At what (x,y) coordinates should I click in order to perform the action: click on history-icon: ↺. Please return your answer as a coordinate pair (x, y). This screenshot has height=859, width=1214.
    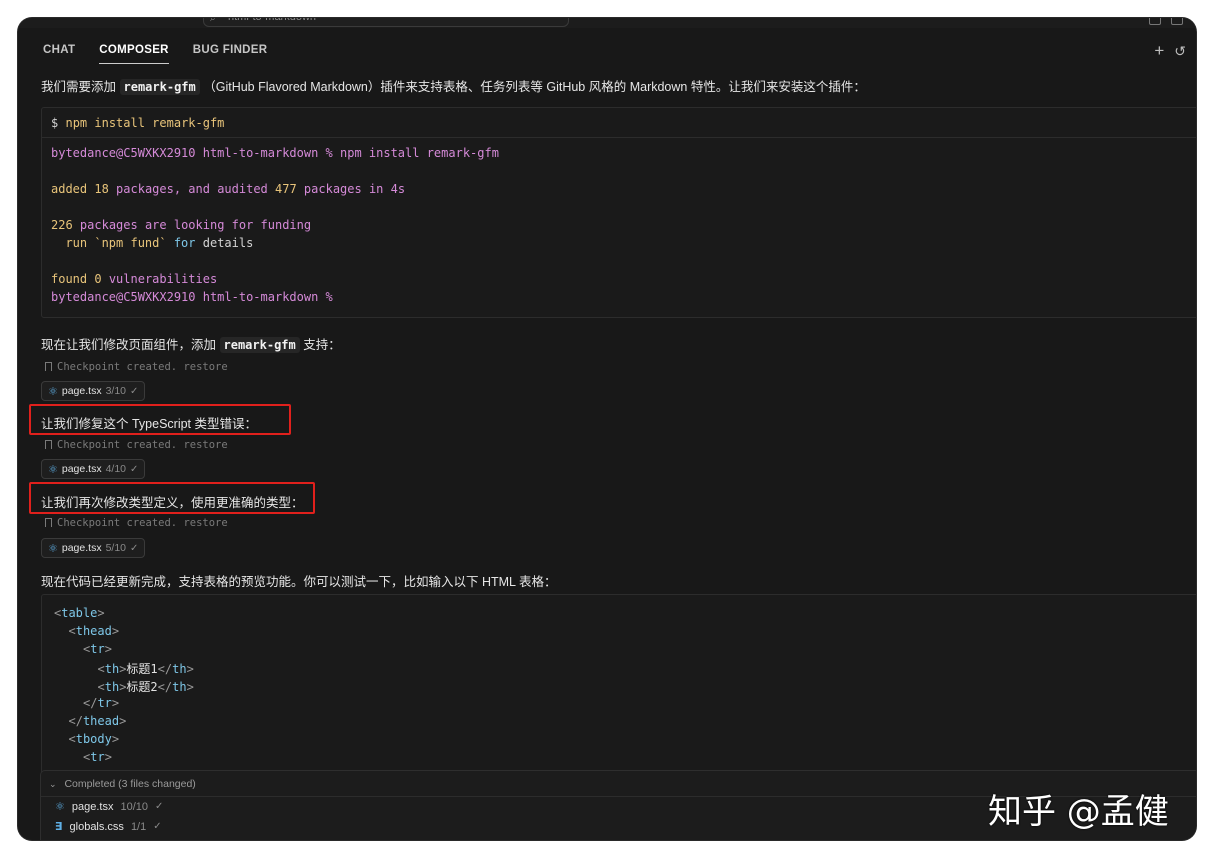
    Looking at the image, I should click on (1180, 51).